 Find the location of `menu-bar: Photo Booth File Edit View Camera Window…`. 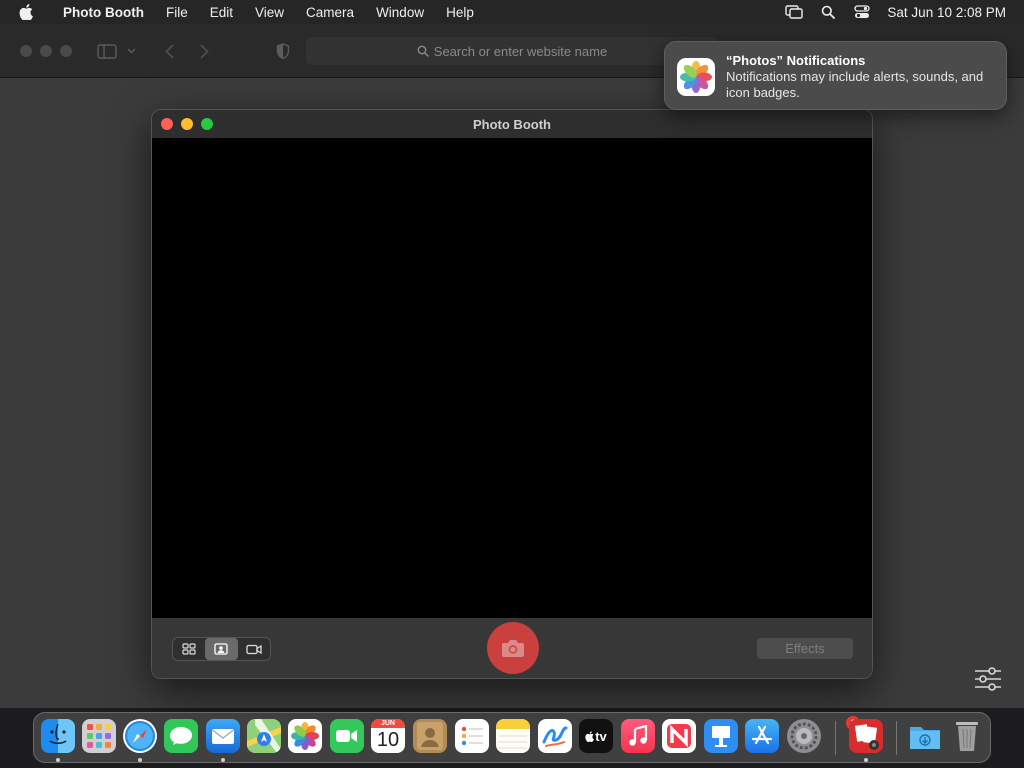

menu-bar: Photo Booth File Edit View Camera Window… is located at coordinates (512, 12).